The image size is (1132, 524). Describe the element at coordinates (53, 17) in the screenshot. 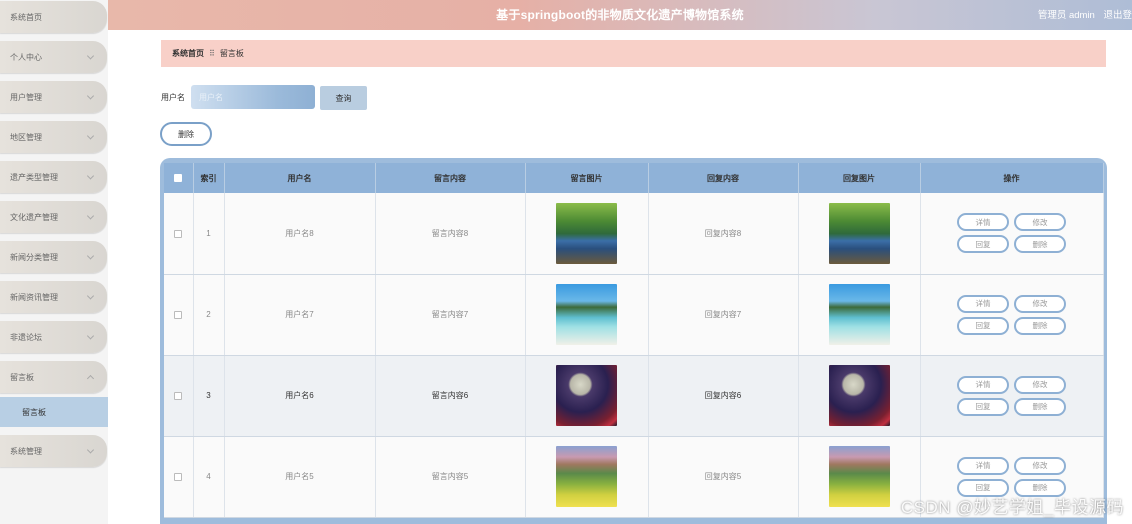

I see `sidebar-item-home: 系统首页` at that location.